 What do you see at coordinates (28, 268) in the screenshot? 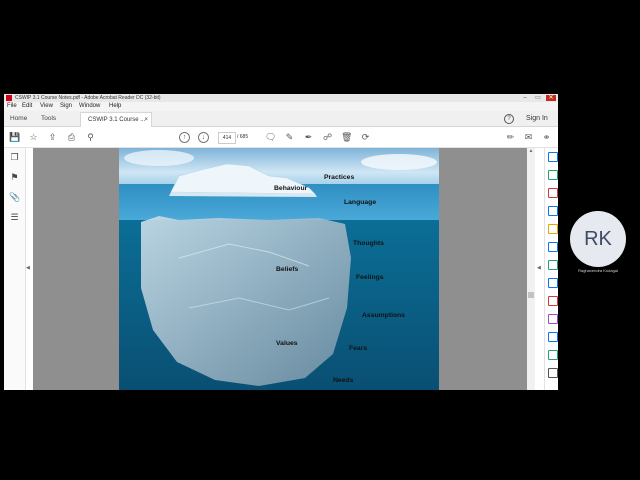
I see `collapse-left-icon: ◀` at bounding box center [28, 268].